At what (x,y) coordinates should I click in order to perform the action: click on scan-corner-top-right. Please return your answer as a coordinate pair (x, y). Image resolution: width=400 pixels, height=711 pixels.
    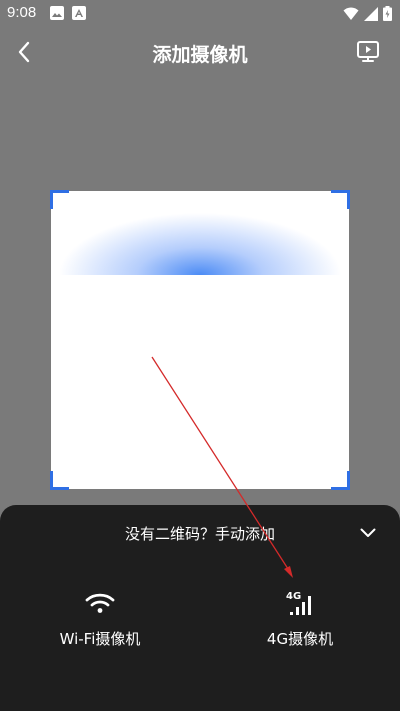
    Looking at the image, I should click on (340, 199).